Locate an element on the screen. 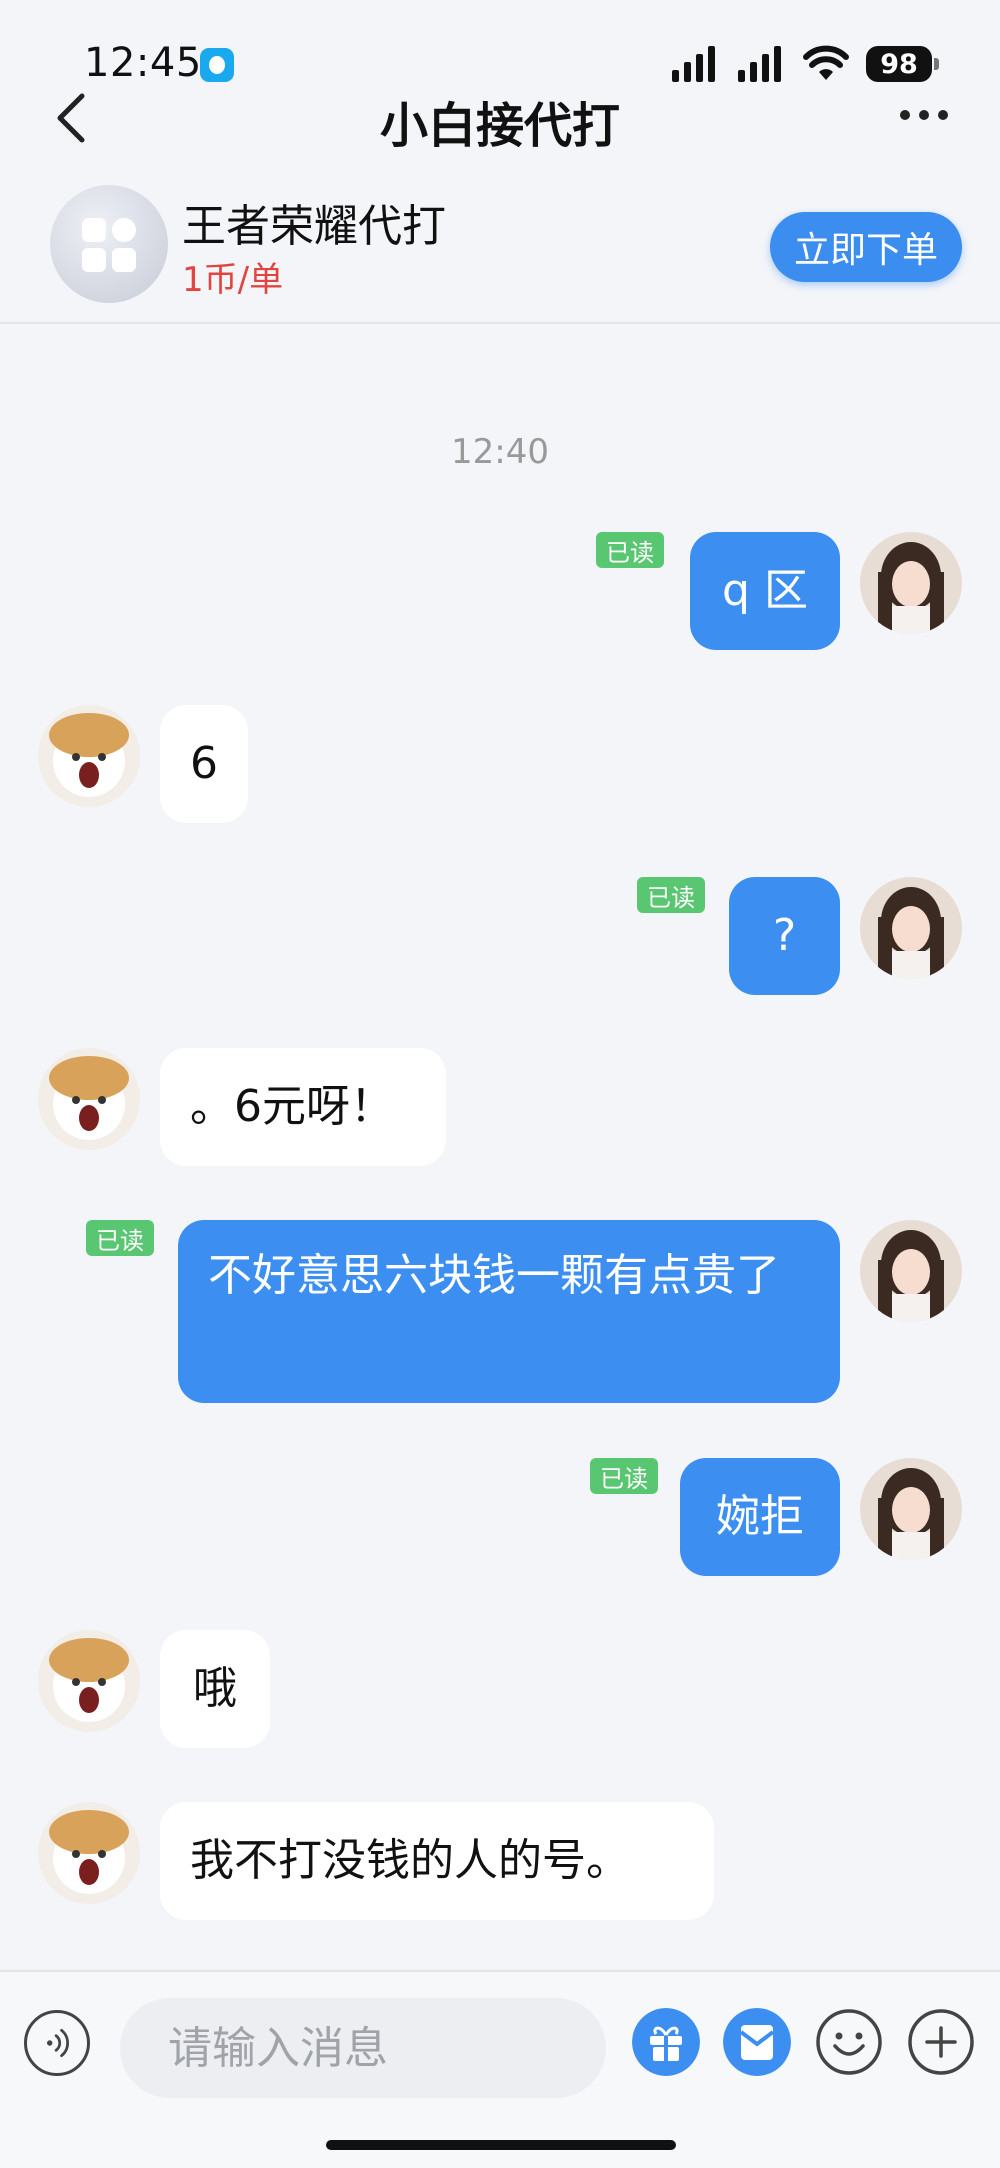 The height and width of the screenshot is (2168, 1000). signal-icon is located at coordinates (693, 63).